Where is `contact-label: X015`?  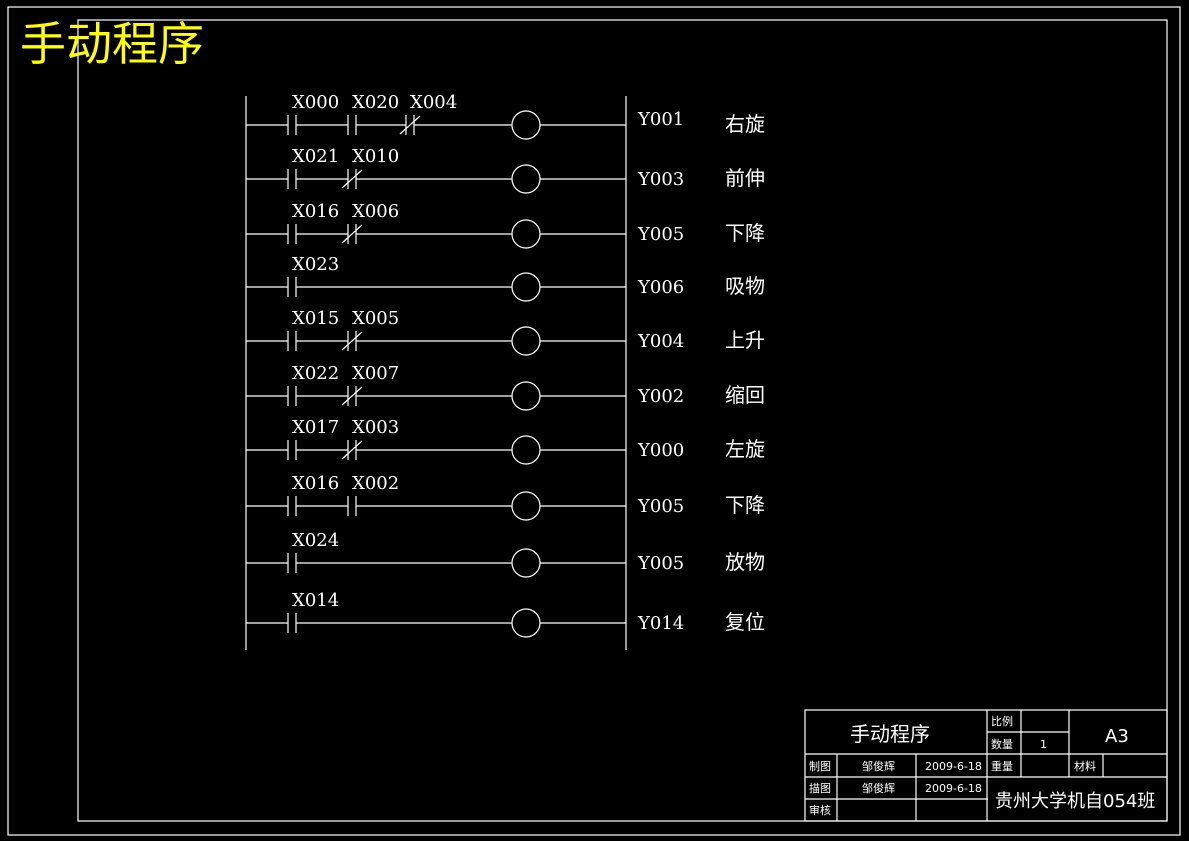 contact-label: X015 is located at coordinates (315, 318).